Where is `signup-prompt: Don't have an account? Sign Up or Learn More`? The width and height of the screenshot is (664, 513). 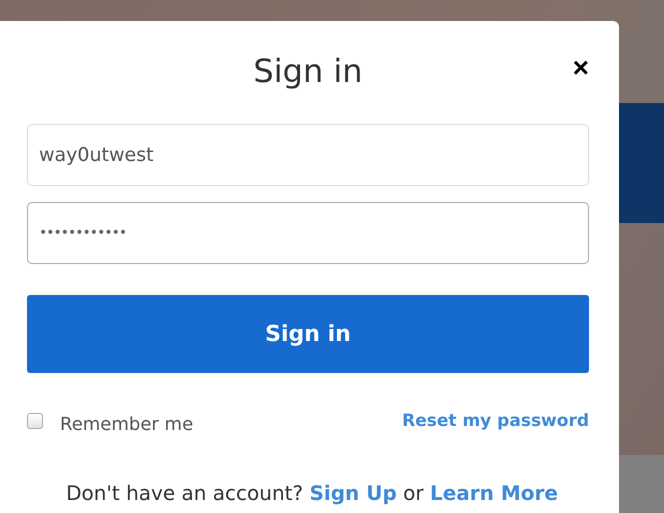 signup-prompt: Don't have an account? Sign Up or Learn More is located at coordinates (312, 493).